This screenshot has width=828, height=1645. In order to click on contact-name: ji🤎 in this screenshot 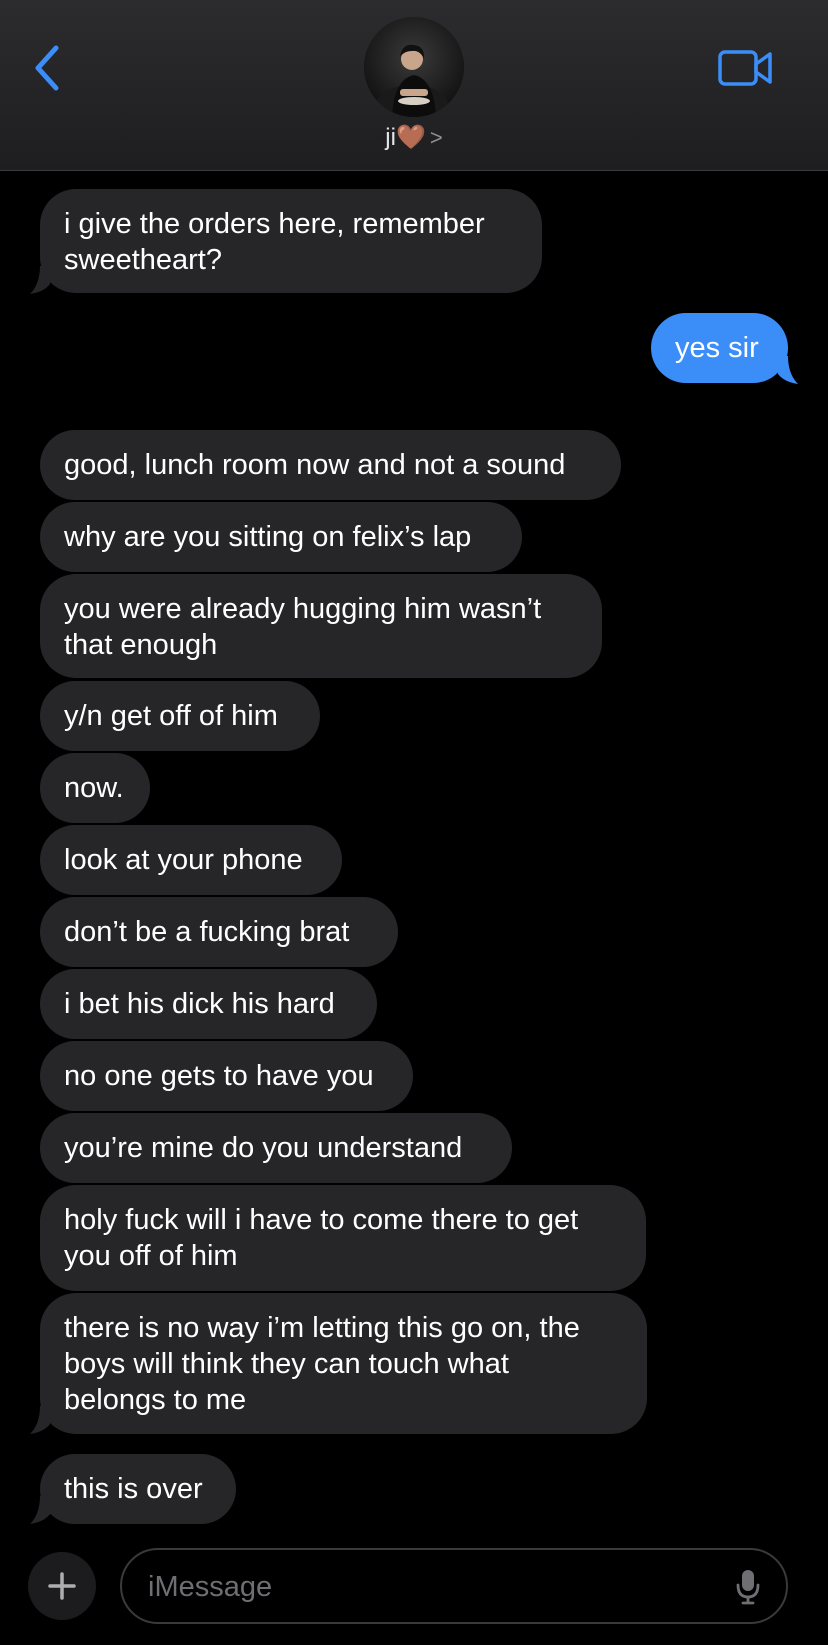, I will do `click(405, 137)`.